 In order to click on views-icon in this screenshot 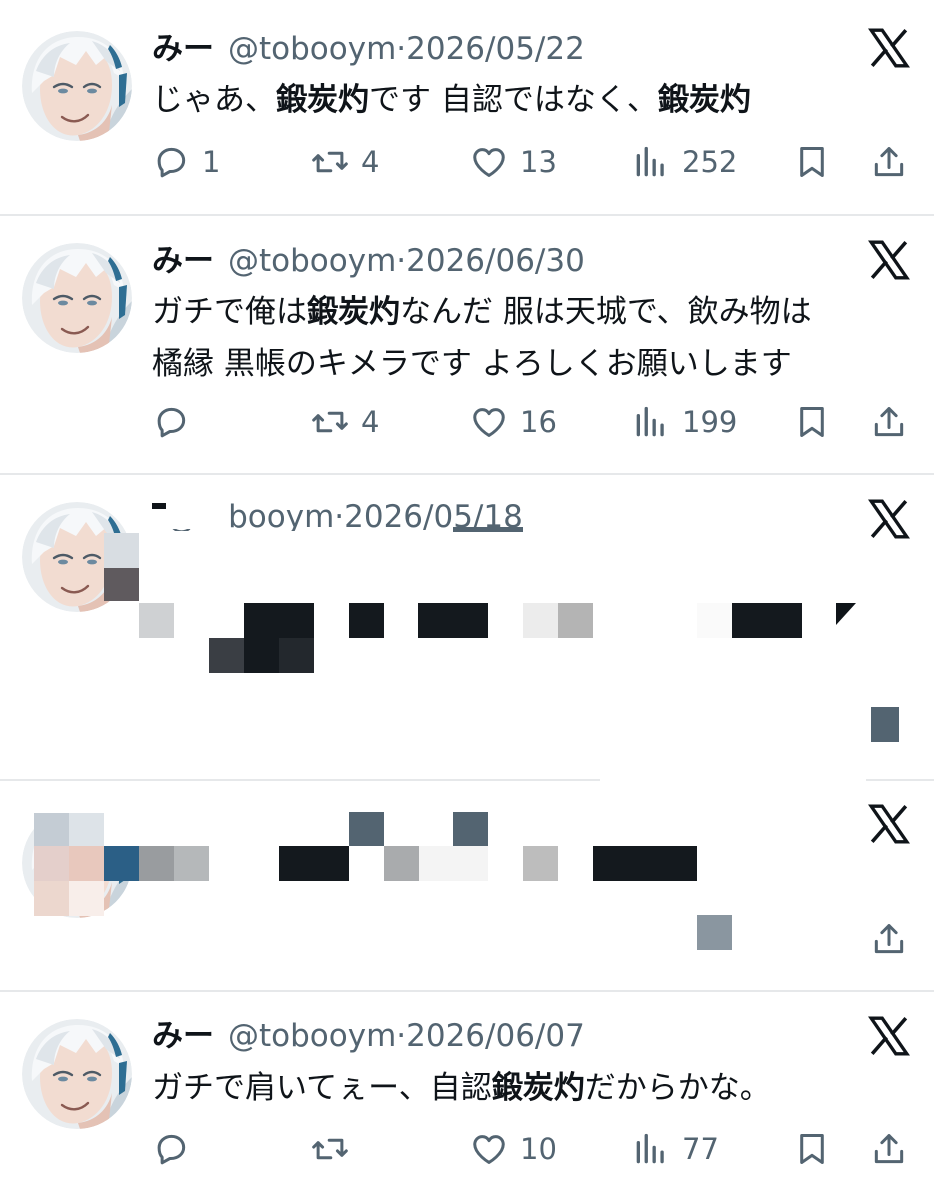, I will do `click(651, 422)`.